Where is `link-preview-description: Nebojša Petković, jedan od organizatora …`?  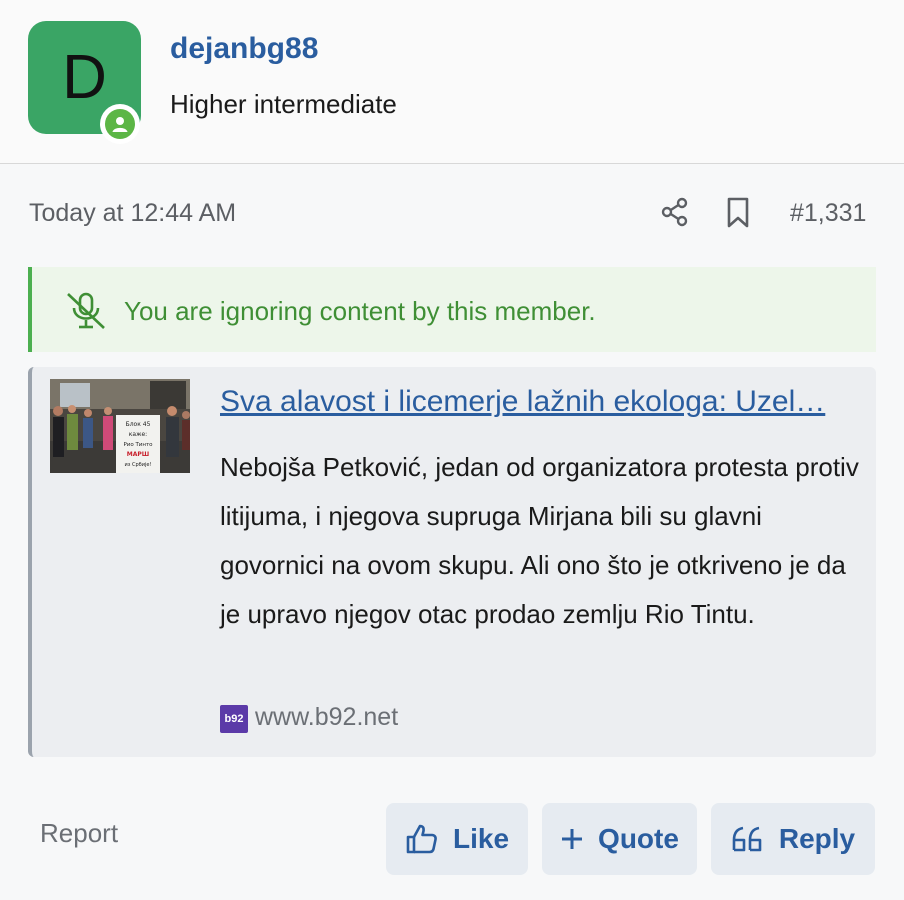 link-preview-description: Nebojša Petković, jedan od organizatora … is located at coordinates (539, 540).